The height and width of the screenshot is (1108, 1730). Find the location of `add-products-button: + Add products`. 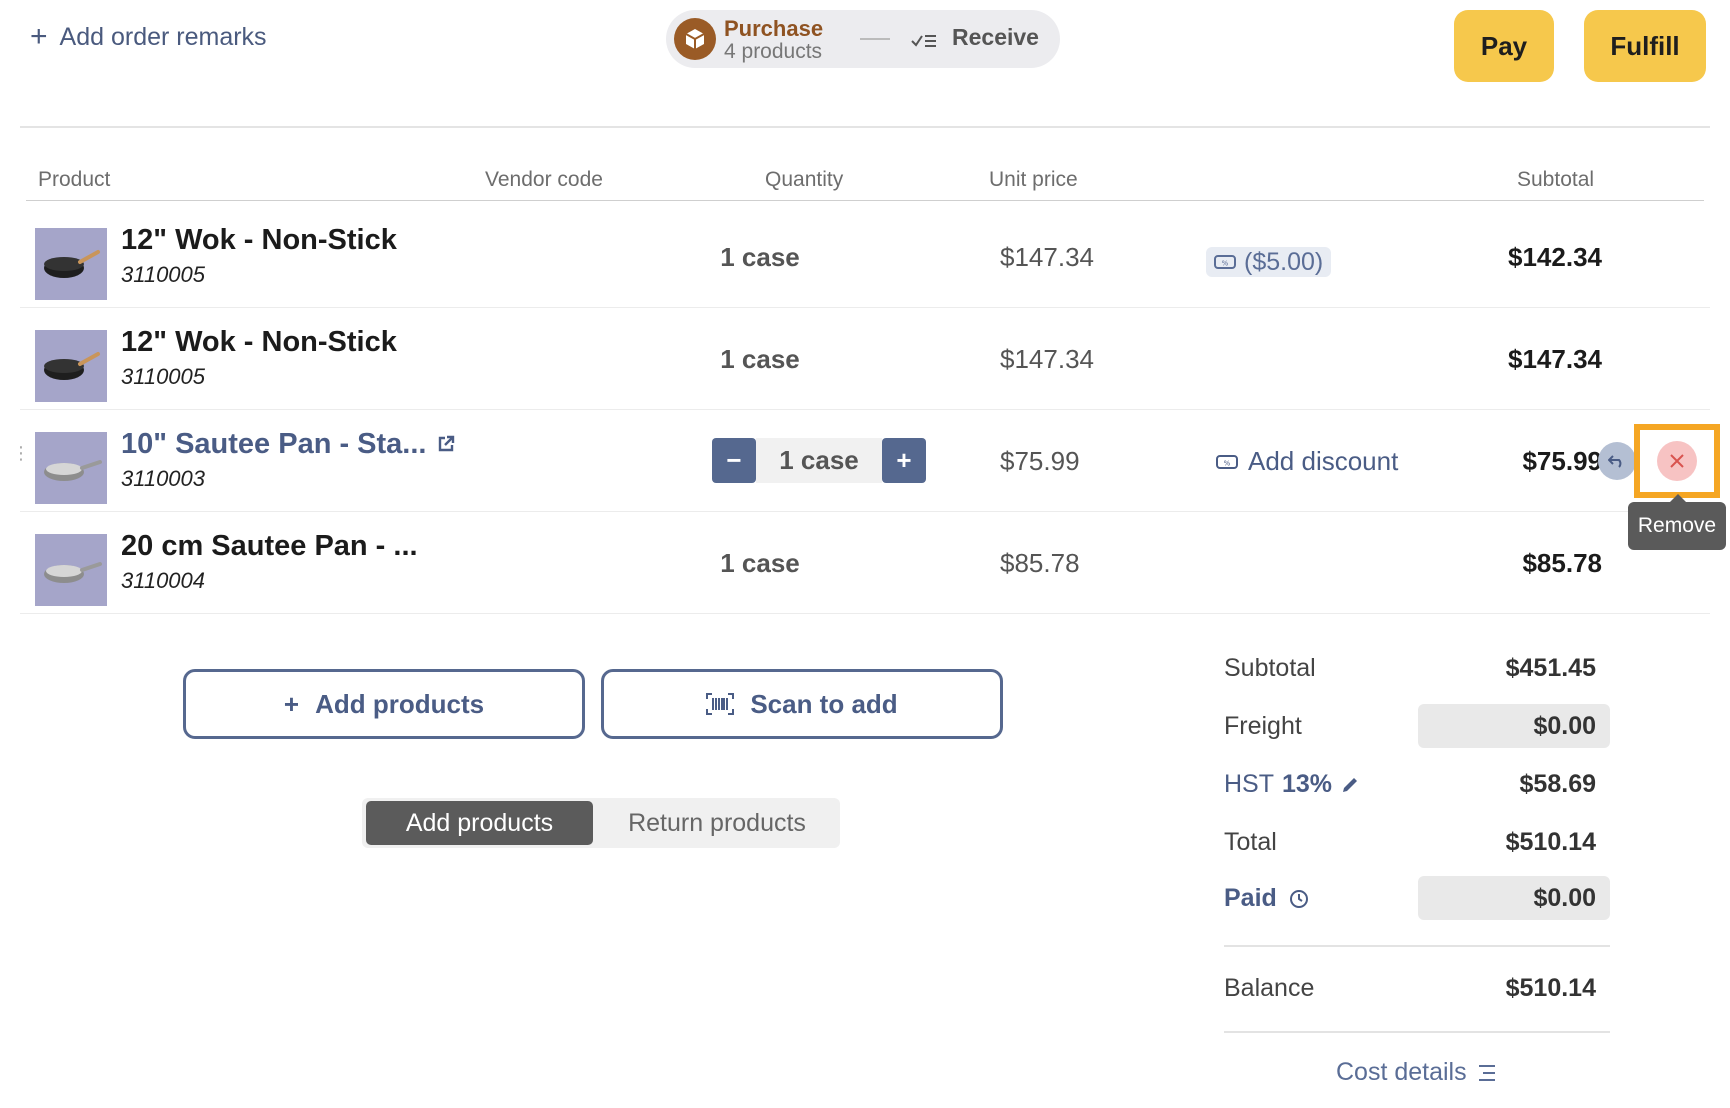

add-products-button: + Add products is located at coordinates (384, 704).